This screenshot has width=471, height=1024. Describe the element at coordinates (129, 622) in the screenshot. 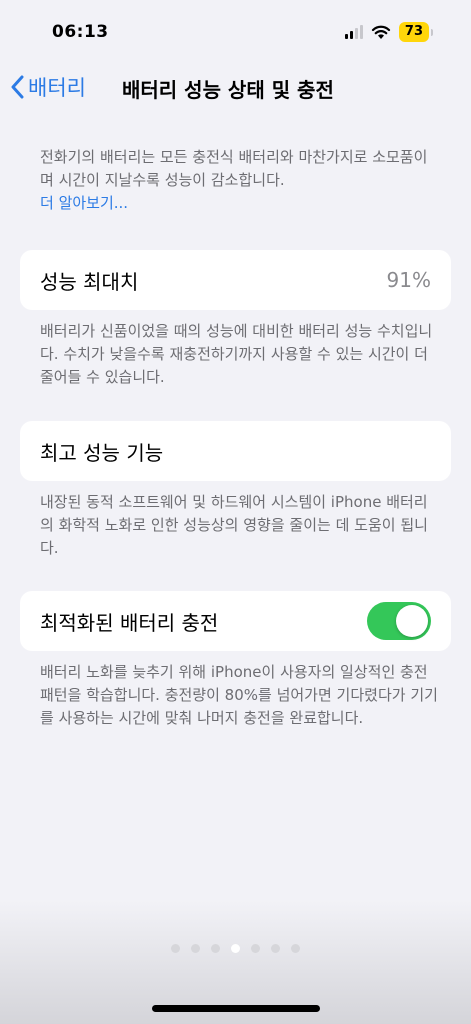

I see `optimized-charging-label: 최적화된 배터리 충전` at that location.